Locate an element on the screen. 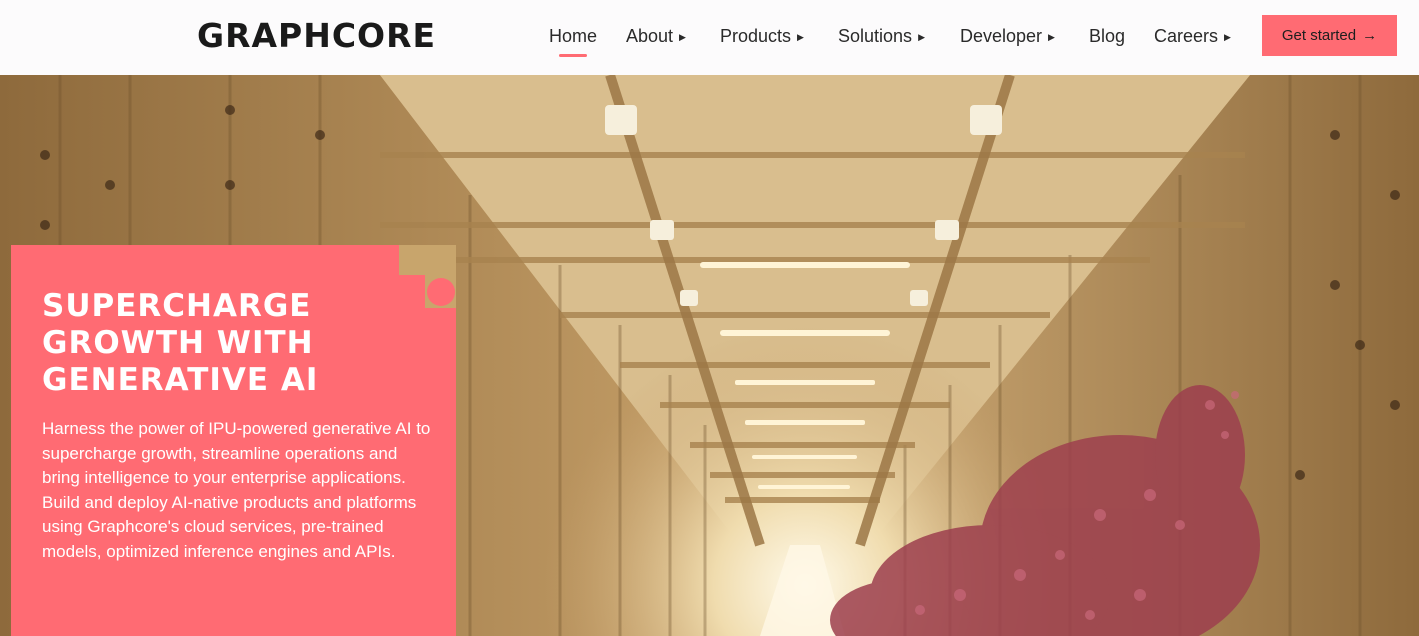 This screenshot has height=636, width=1419. nav-item-products: Products ▶ is located at coordinates (762, 36).